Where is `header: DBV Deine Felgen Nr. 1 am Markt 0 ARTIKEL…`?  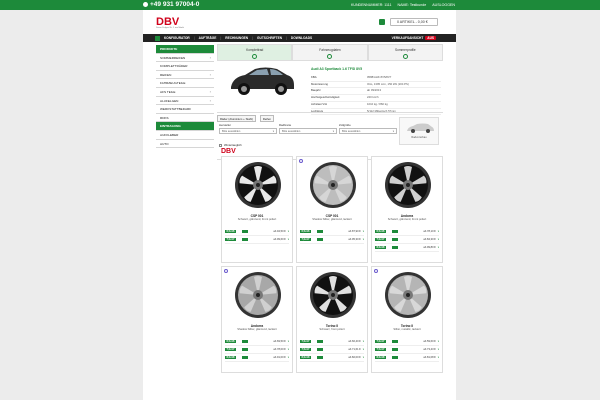
header: DBV Deine Felgen Nr. 1 am Markt 0 ARTIKEL… is located at coordinates (299, 22).